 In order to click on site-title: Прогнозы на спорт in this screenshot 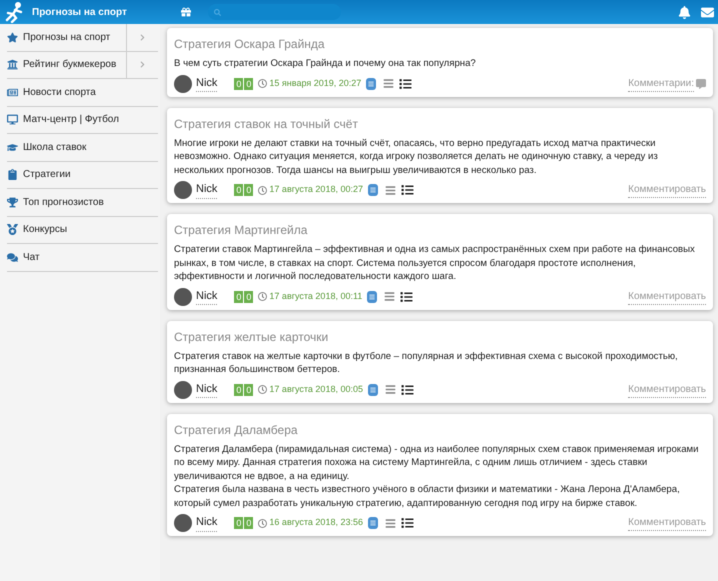, I will do `click(79, 12)`.